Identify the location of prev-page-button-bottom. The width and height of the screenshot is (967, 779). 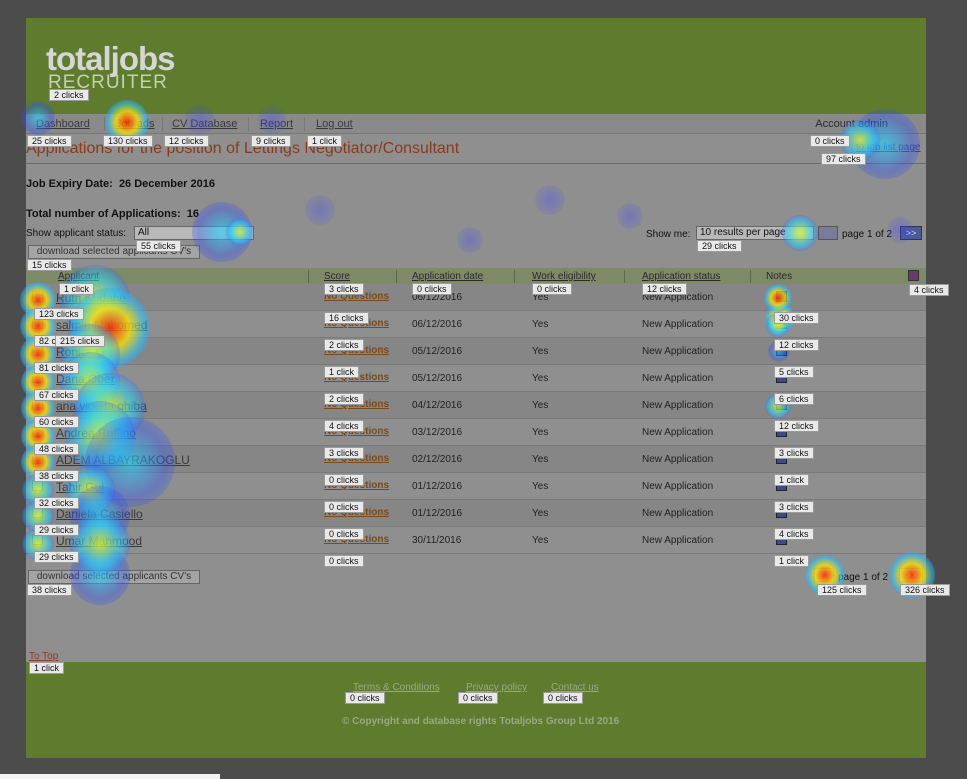
(824, 575).